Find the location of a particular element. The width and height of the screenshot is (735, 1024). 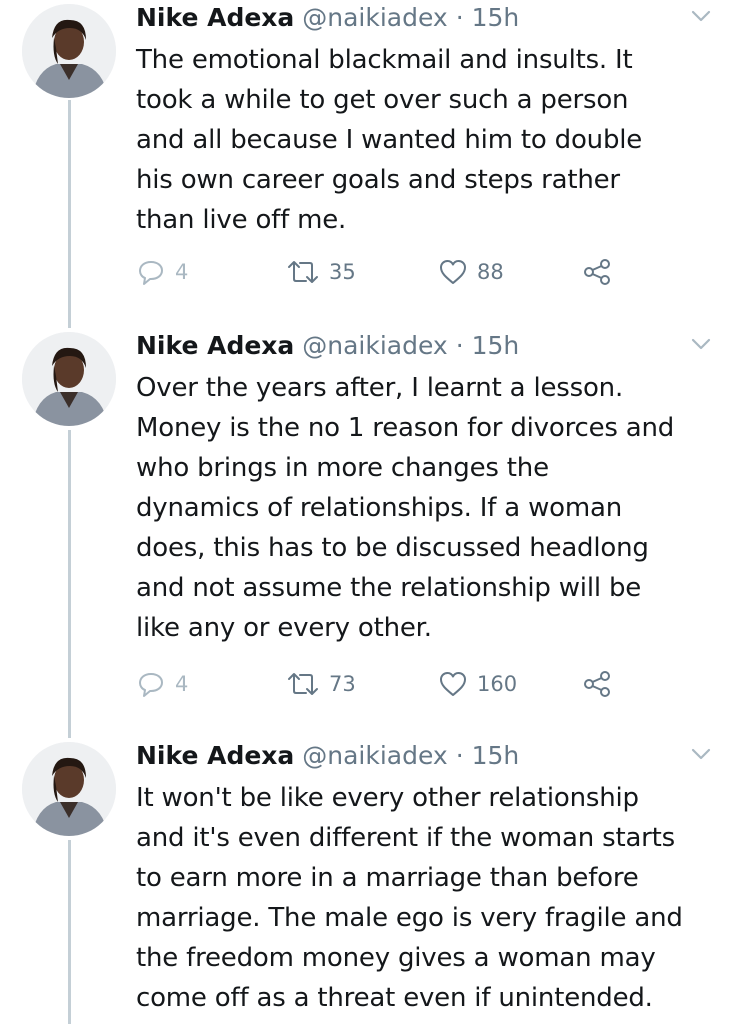

like-count: 88 is located at coordinates (490, 272).